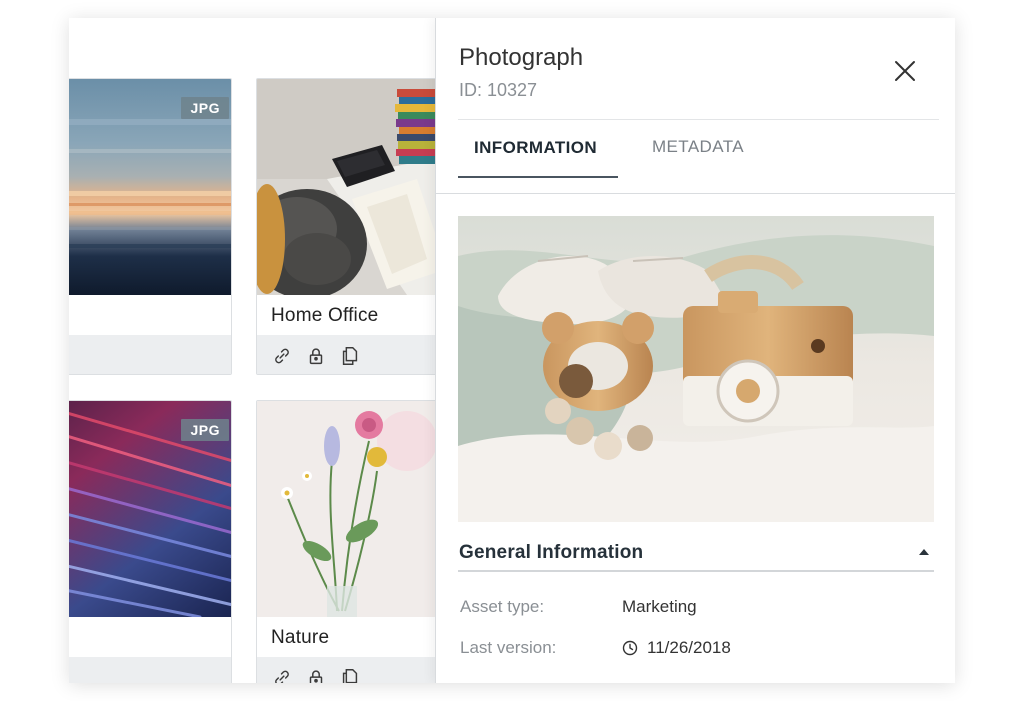 Image resolution: width=1024 pixels, height=701 pixels. Describe the element at coordinates (695, 193) in the screenshot. I see `tabs-divider` at that location.